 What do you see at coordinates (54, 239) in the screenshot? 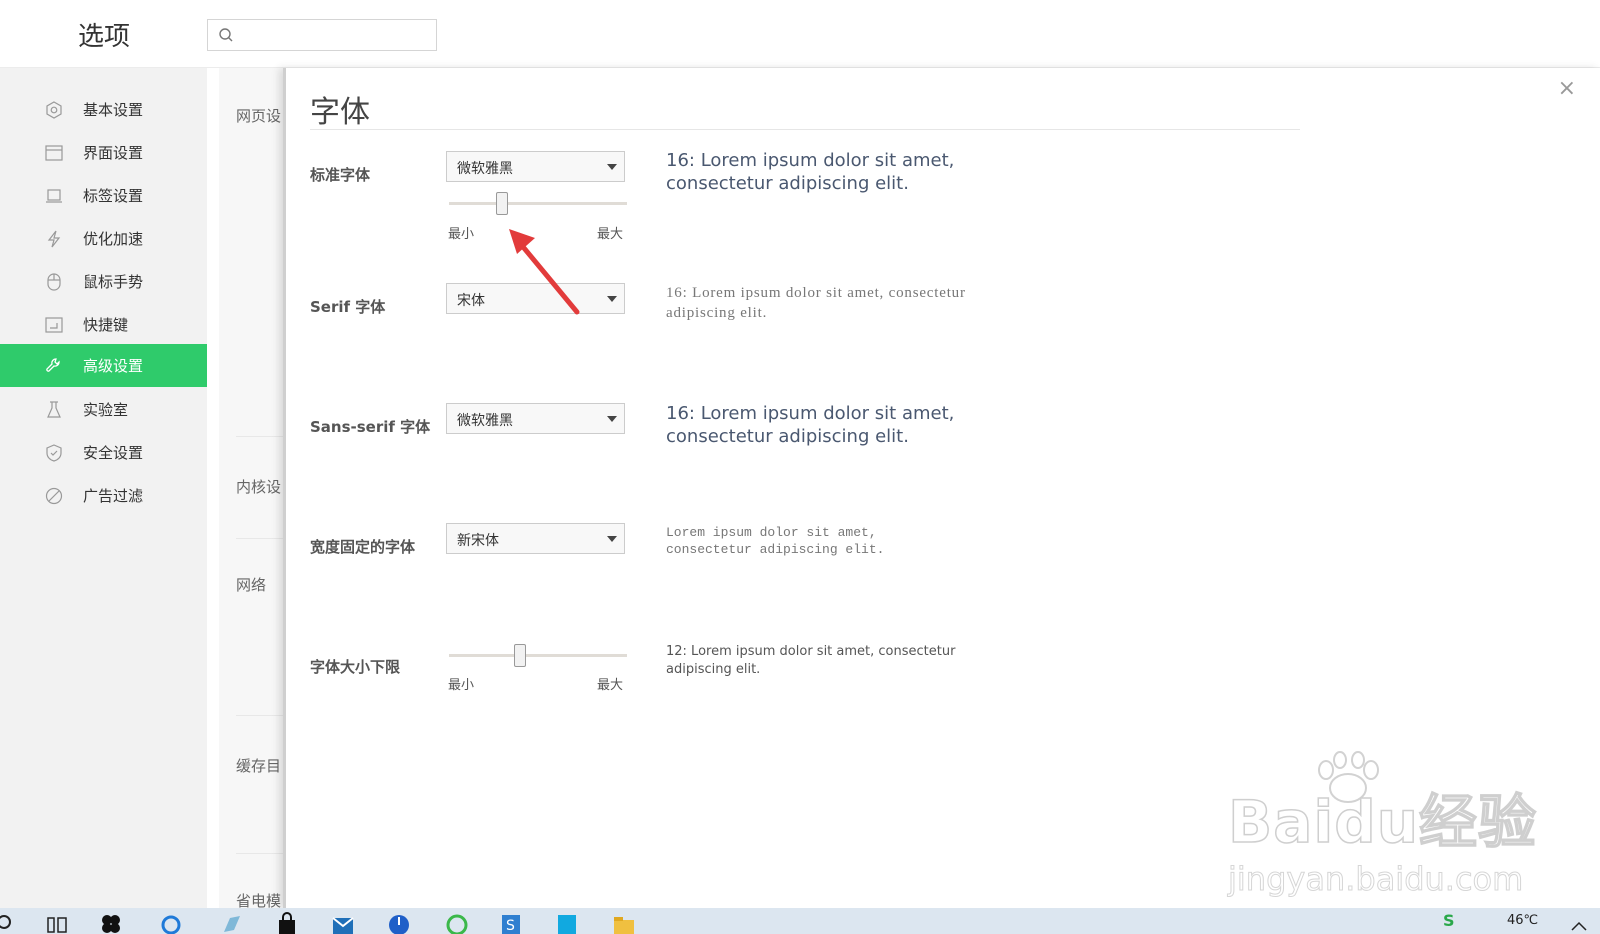
I see `lightning-icon` at bounding box center [54, 239].